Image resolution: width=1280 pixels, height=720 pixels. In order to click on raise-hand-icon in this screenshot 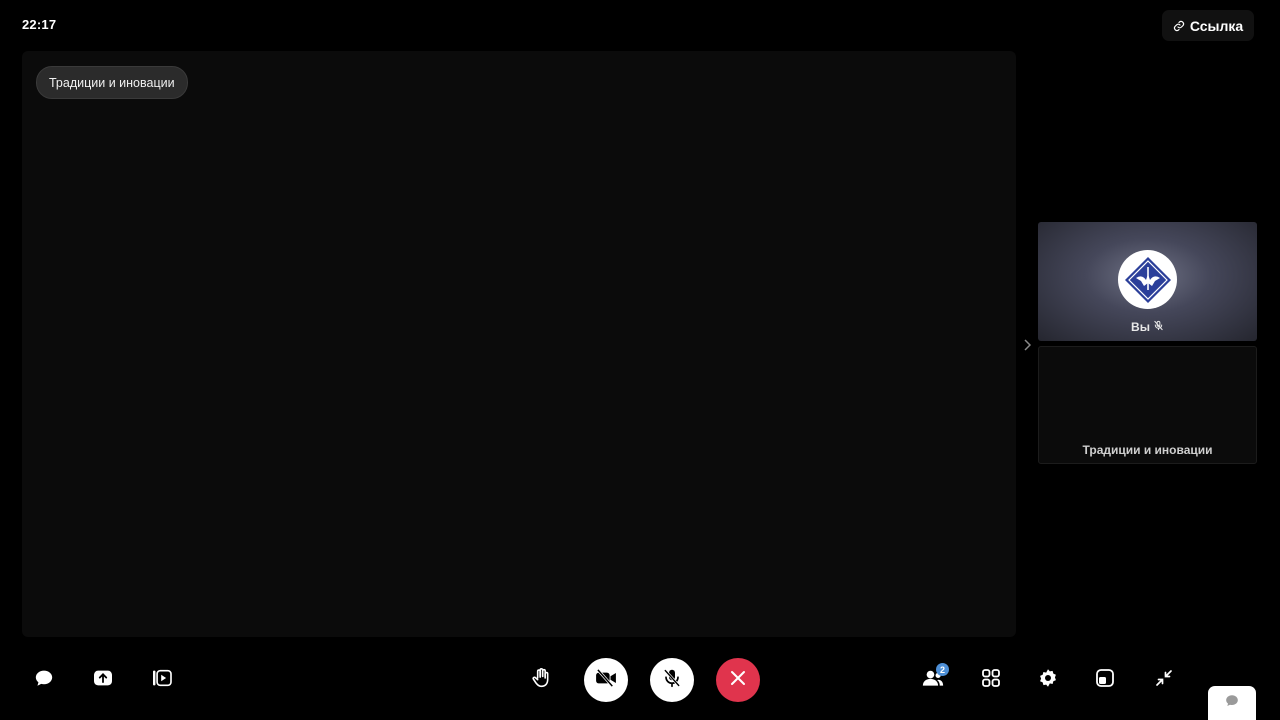, I will do `click(541, 680)`.